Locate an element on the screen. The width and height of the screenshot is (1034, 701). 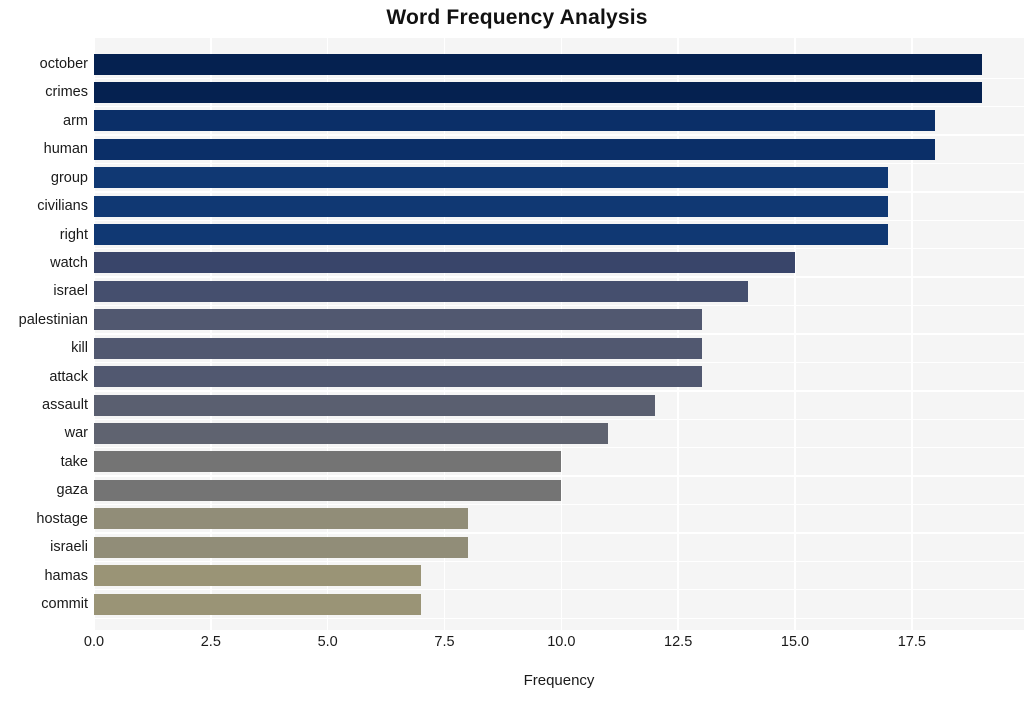
y-axis-tick-label: october is located at coordinates (63, 64).